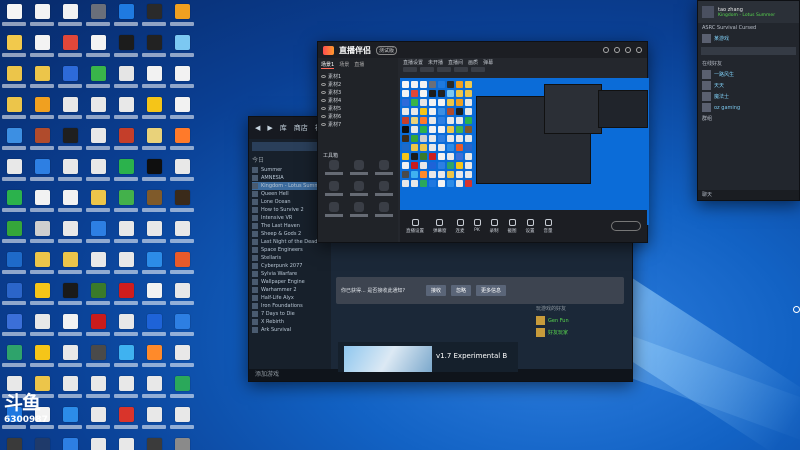  I want to click on friend-playing-row: 好友玩家, so click(581, 332).